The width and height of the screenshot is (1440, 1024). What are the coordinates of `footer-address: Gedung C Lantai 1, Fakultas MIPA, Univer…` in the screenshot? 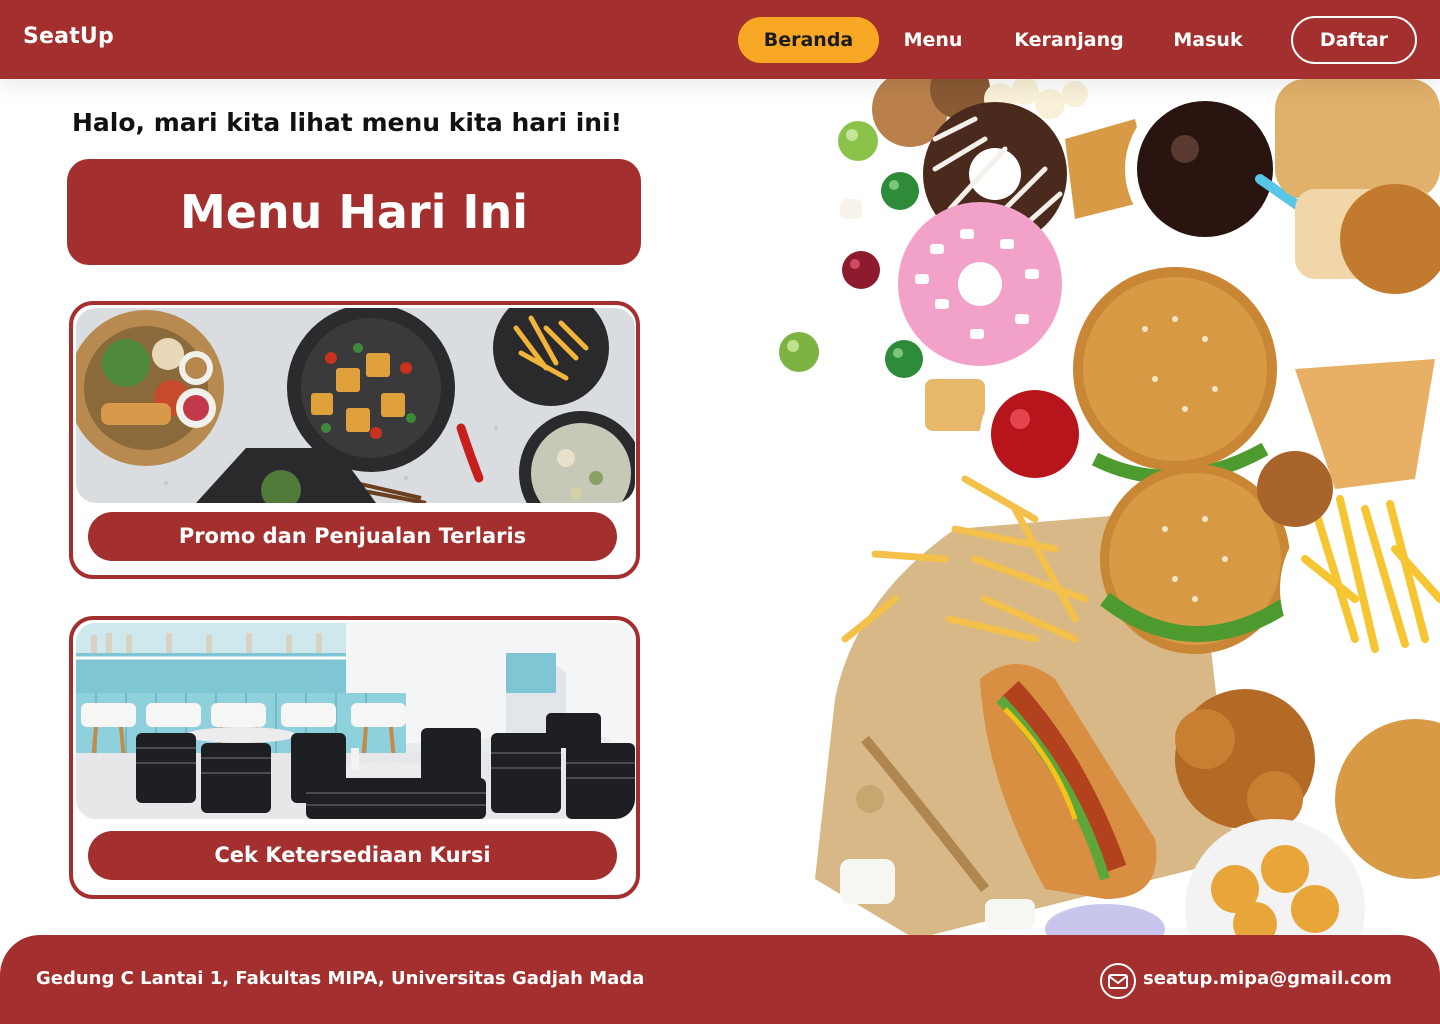 It's located at (340, 978).